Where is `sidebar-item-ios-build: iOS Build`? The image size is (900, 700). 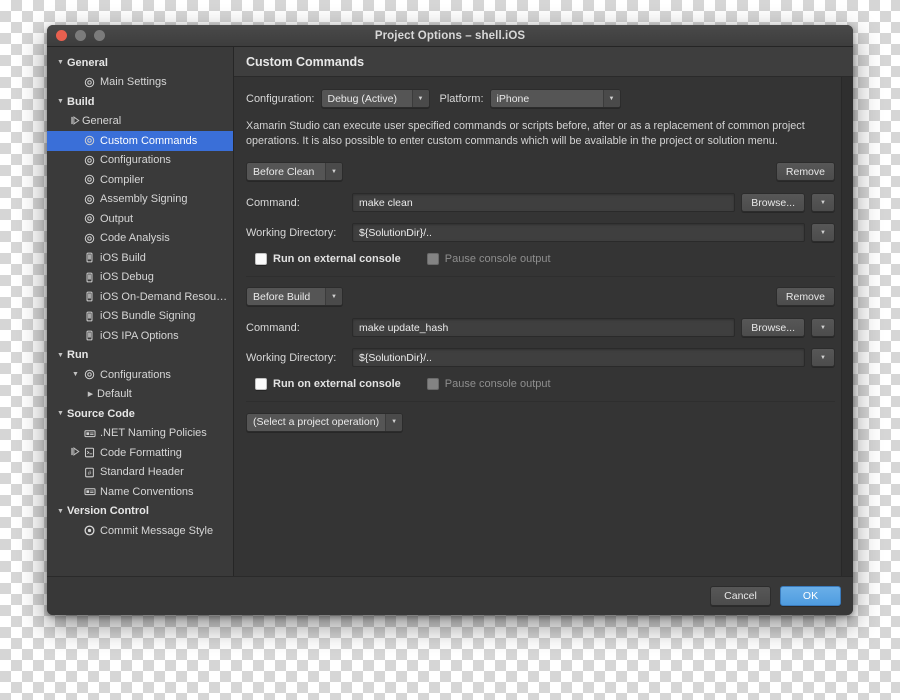 sidebar-item-ios-build: iOS Build is located at coordinates (140, 258).